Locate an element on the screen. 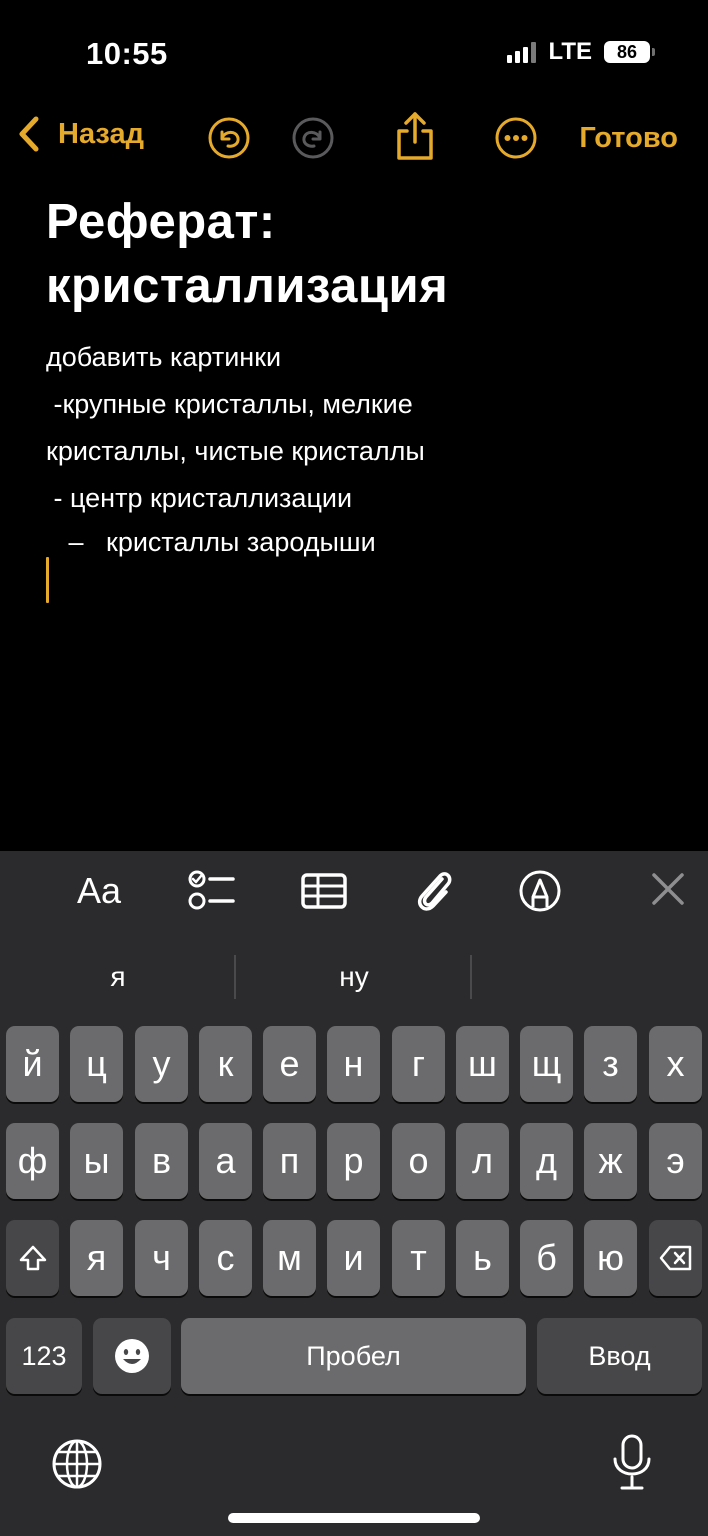 Image resolution: width=708 pixels, height=1536 pixels. format-toolbar: Aa is located at coordinates (354, 891).